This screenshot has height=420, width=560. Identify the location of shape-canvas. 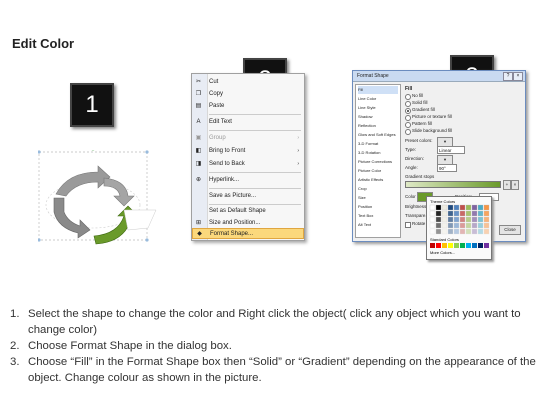
(97, 207).